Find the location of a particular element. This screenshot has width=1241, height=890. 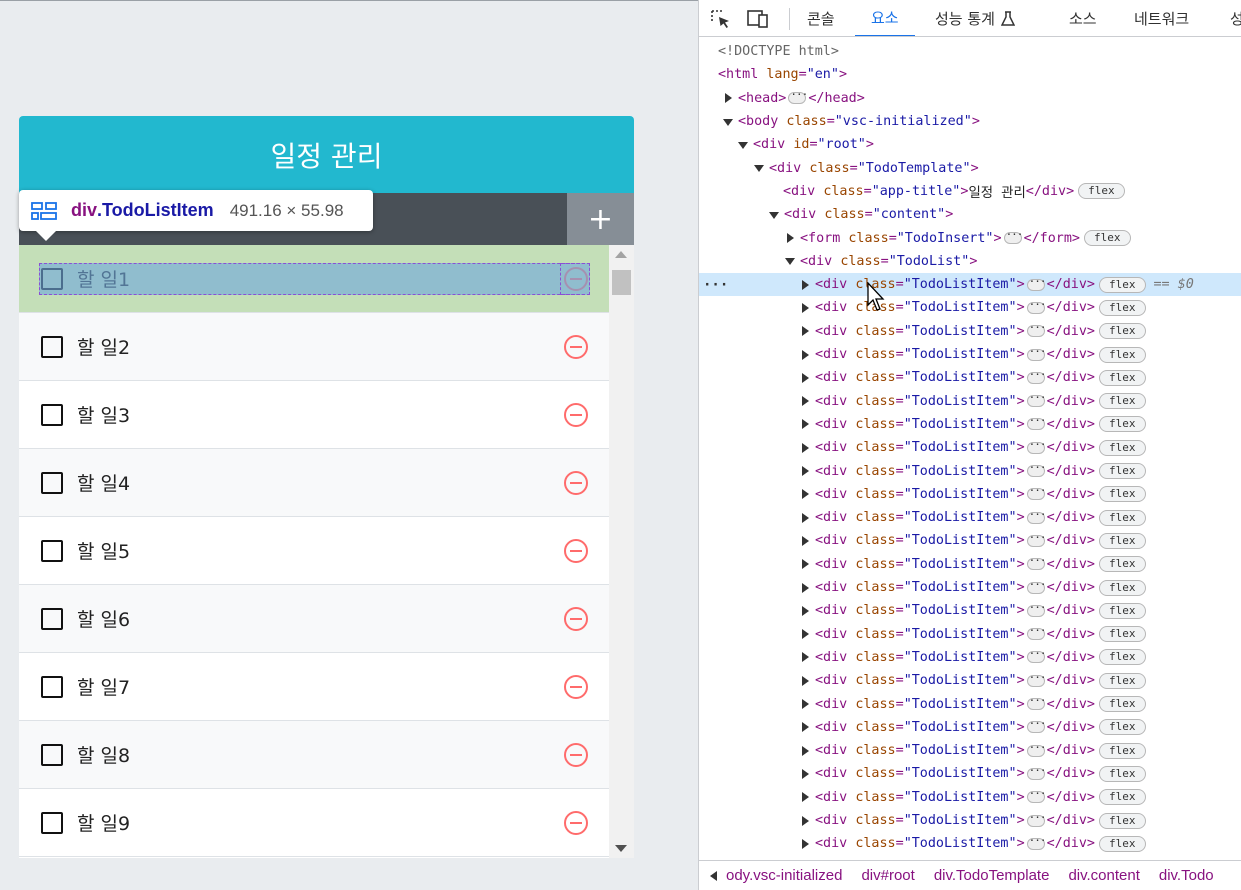

tab-elements: 요소 is located at coordinates (885, 18).